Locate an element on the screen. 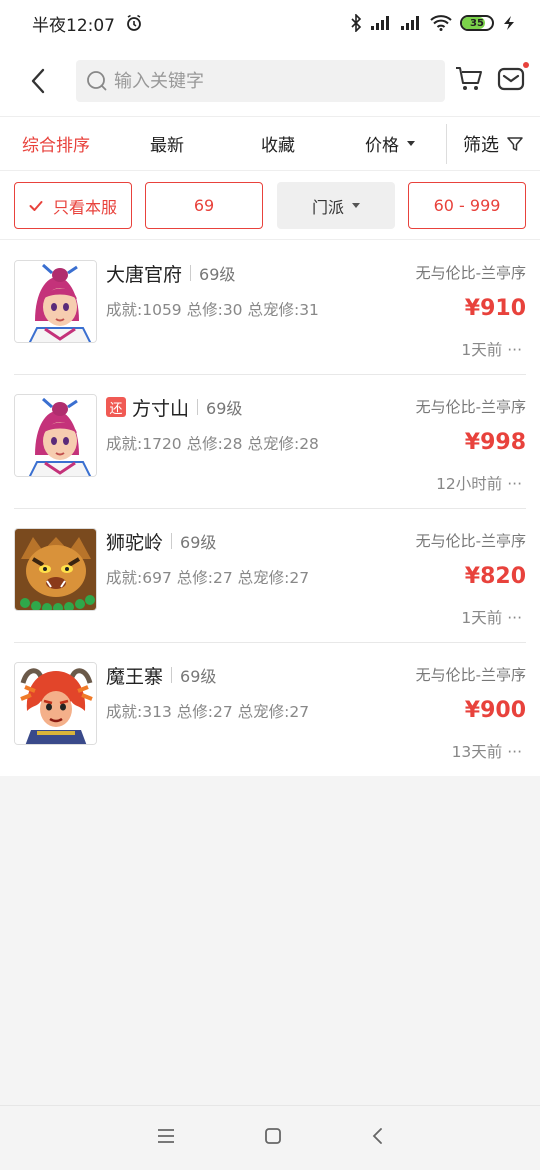  back-arrow-icon is located at coordinates (38, 81).